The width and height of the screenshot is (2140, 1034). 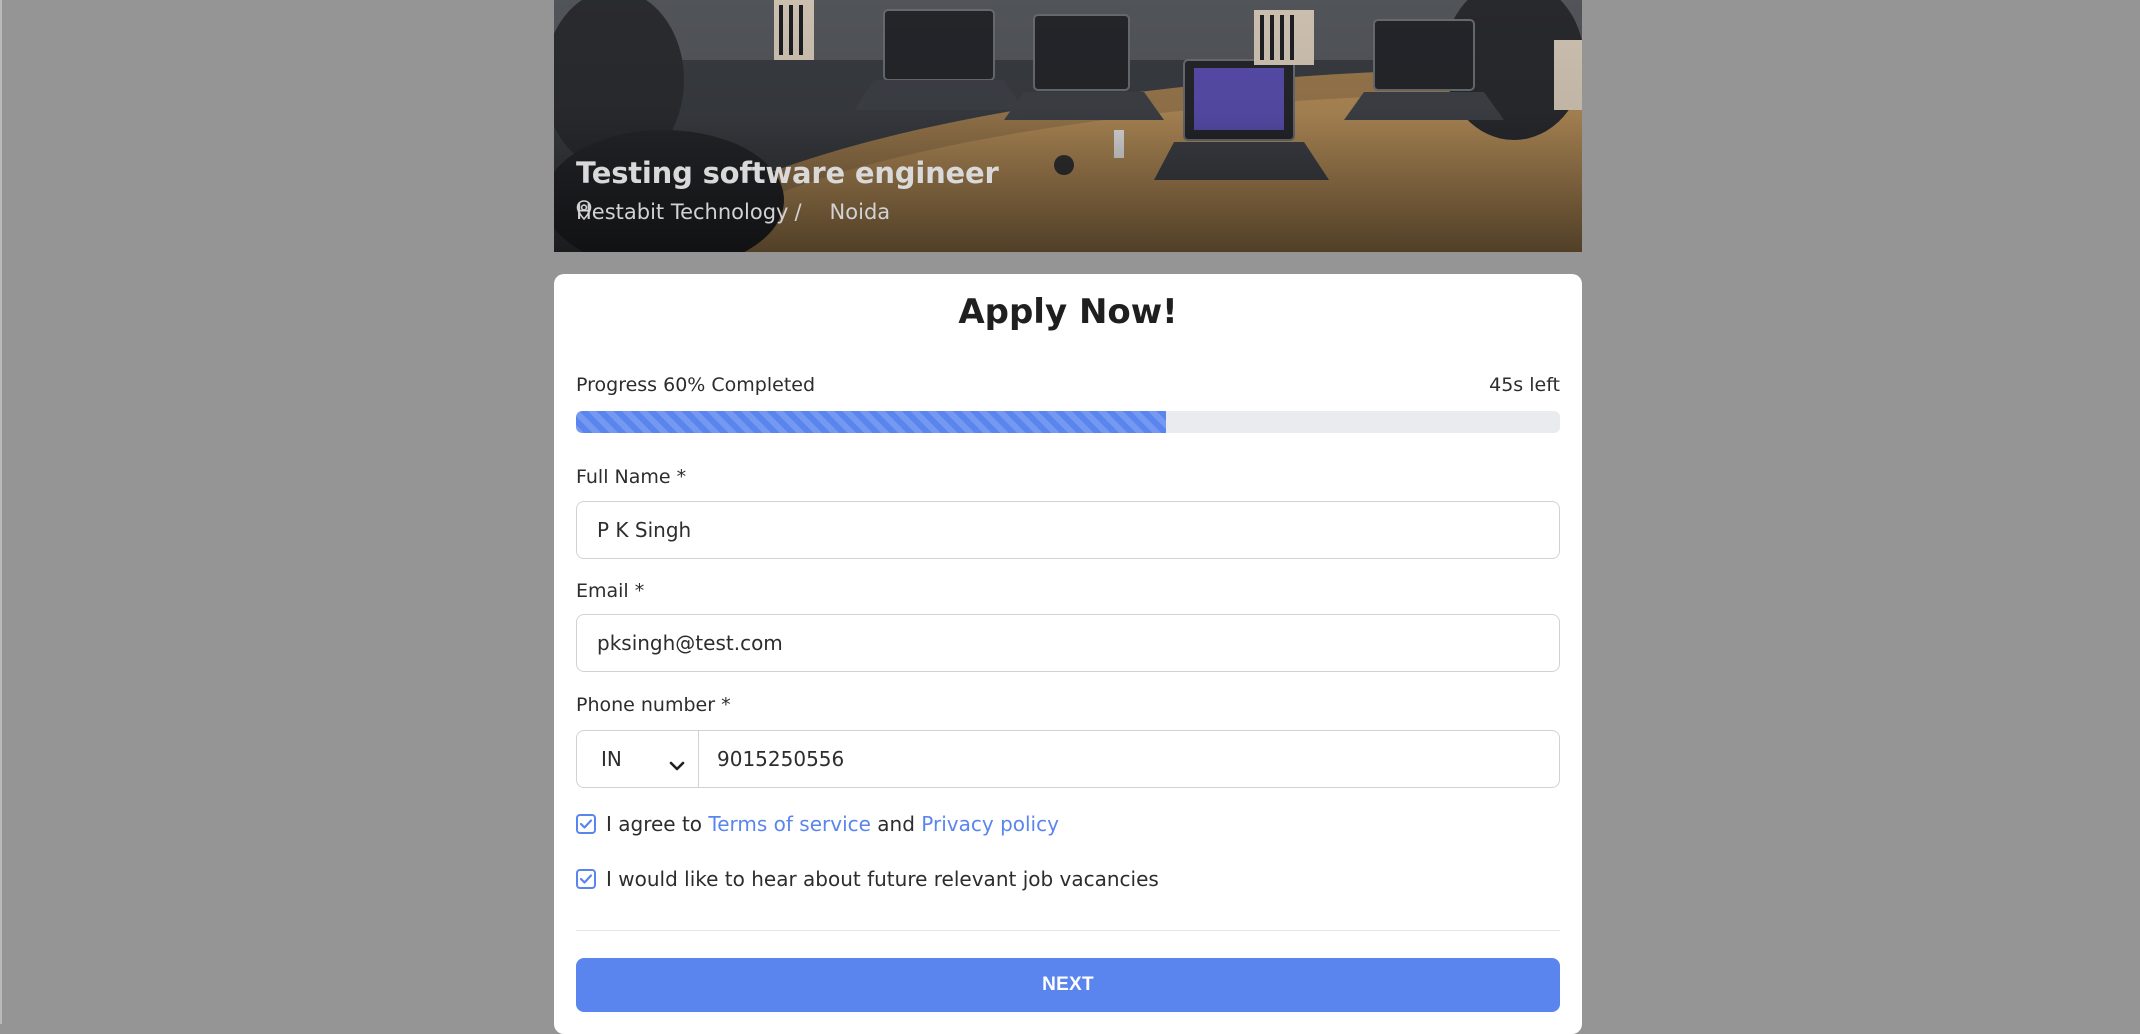 What do you see at coordinates (610, 591) in the screenshot?
I see `email-label: Email *` at bounding box center [610, 591].